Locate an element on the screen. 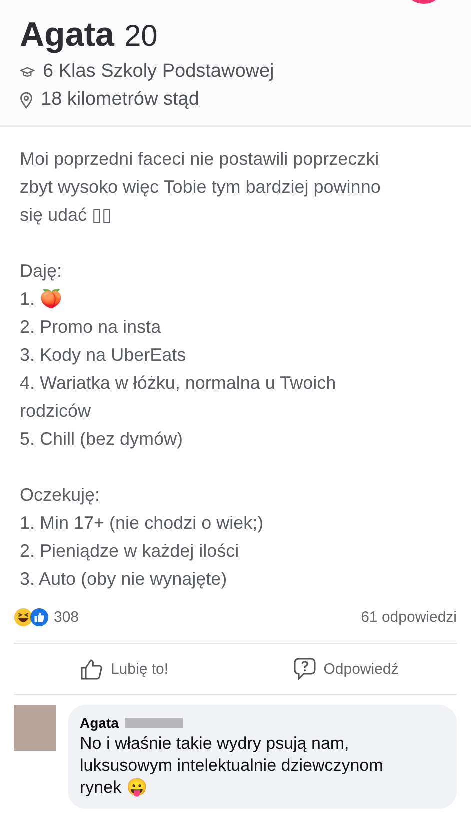 This screenshot has height=831, width=471. profile-name: Agata is located at coordinates (67, 35).